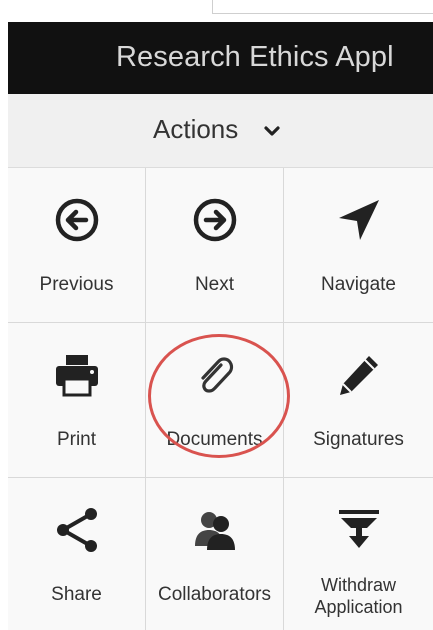  What do you see at coordinates (77, 554) in the screenshot?
I see `share-button: Share` at bounding box center [77, 554].